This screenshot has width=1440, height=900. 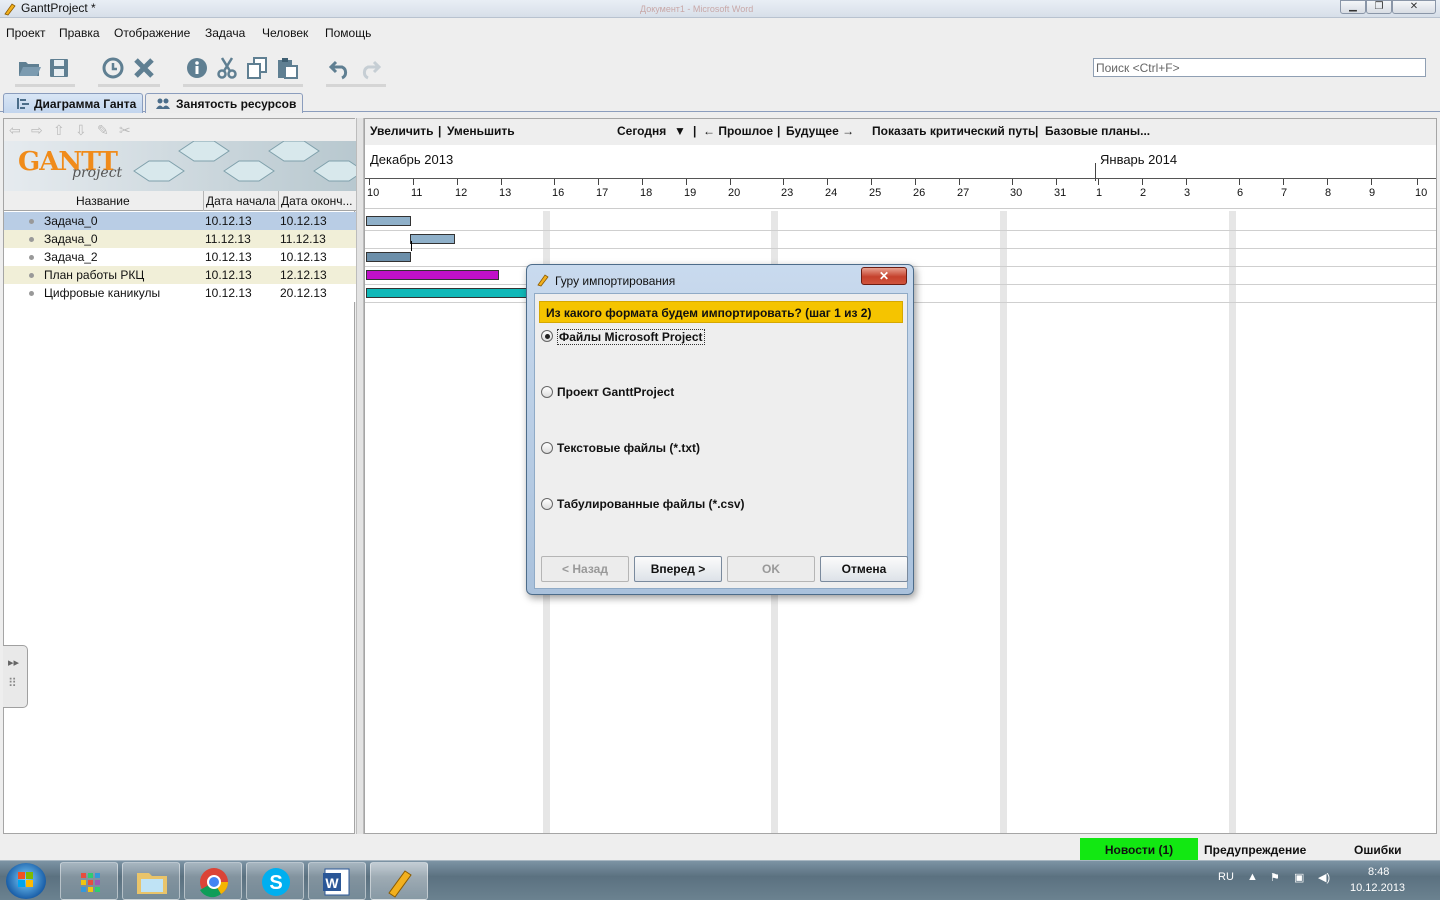 What do you see at coordinates (360, 476) in the screenshot?
I see `panel-splitter` at bounding box center [360, 476].